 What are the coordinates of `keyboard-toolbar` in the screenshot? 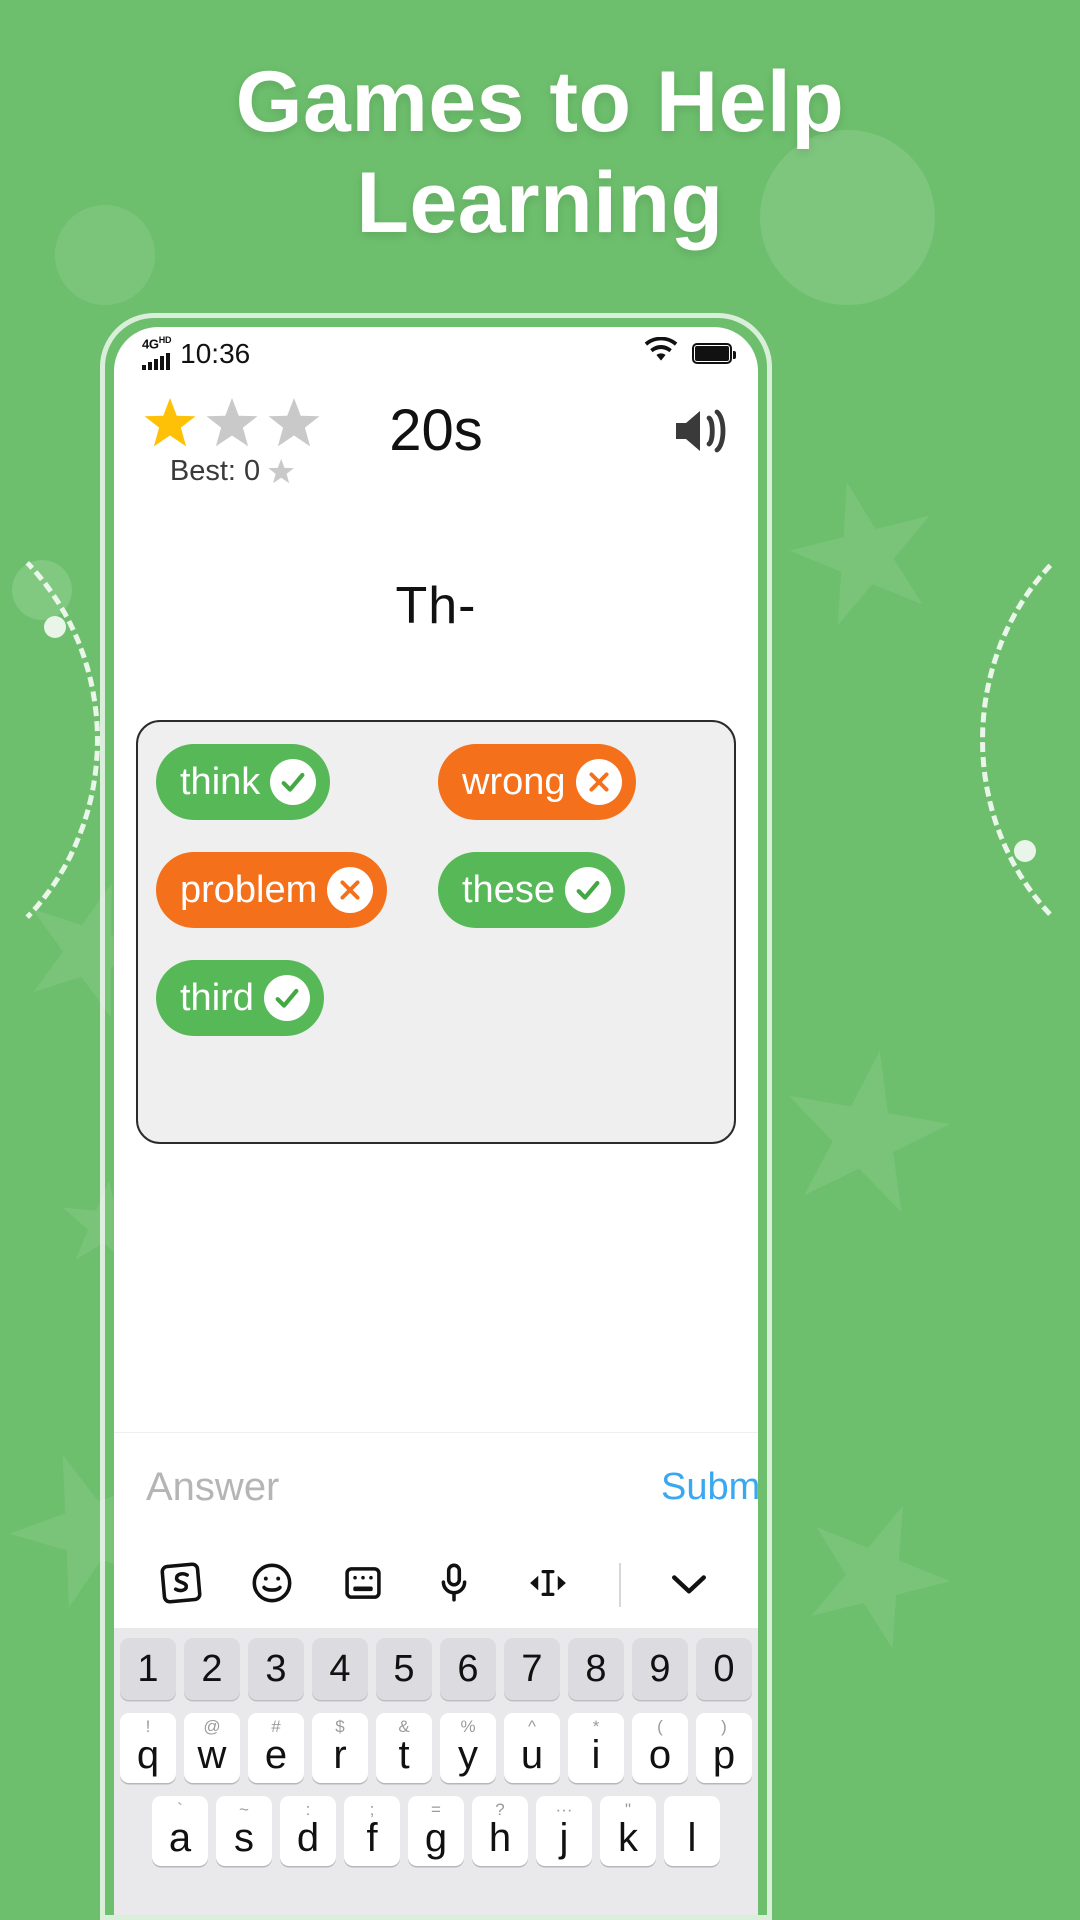 It's located at (436, 1585).